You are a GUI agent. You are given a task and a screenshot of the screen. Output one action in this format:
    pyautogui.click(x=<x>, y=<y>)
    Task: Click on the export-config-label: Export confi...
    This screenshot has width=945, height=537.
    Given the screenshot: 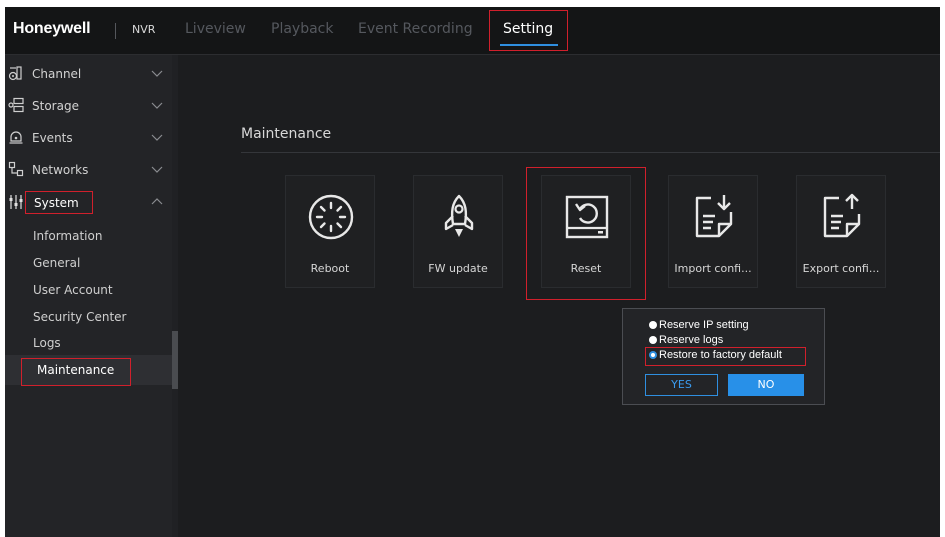 What is the action you would take?
    pyautogui.click(x=841, y=268)
    